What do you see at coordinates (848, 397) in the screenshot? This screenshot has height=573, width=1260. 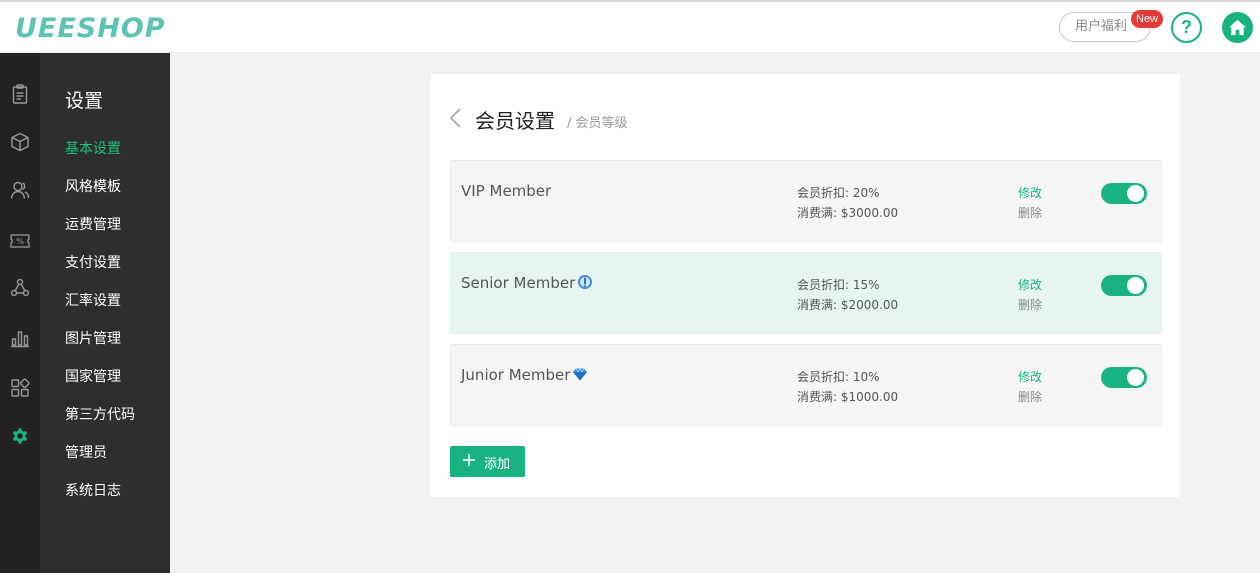 I see `level-spend-threshold: 消费满: $1000.00` at bounding box center [848, 397].